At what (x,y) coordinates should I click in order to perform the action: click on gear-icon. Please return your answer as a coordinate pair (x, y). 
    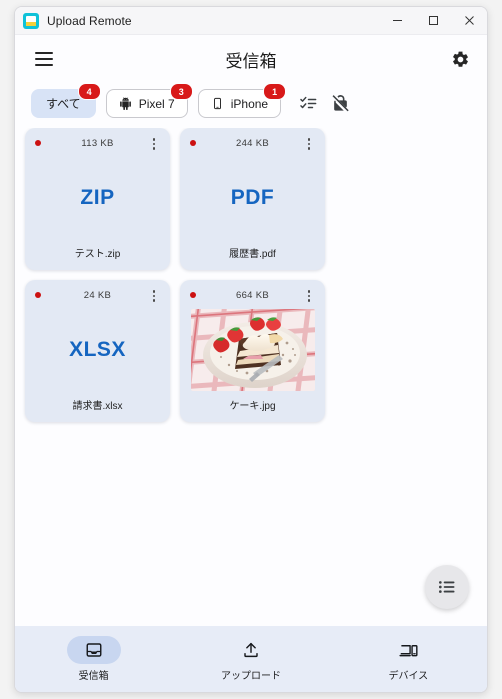
    Looking at the image, I should click on (460, 59).